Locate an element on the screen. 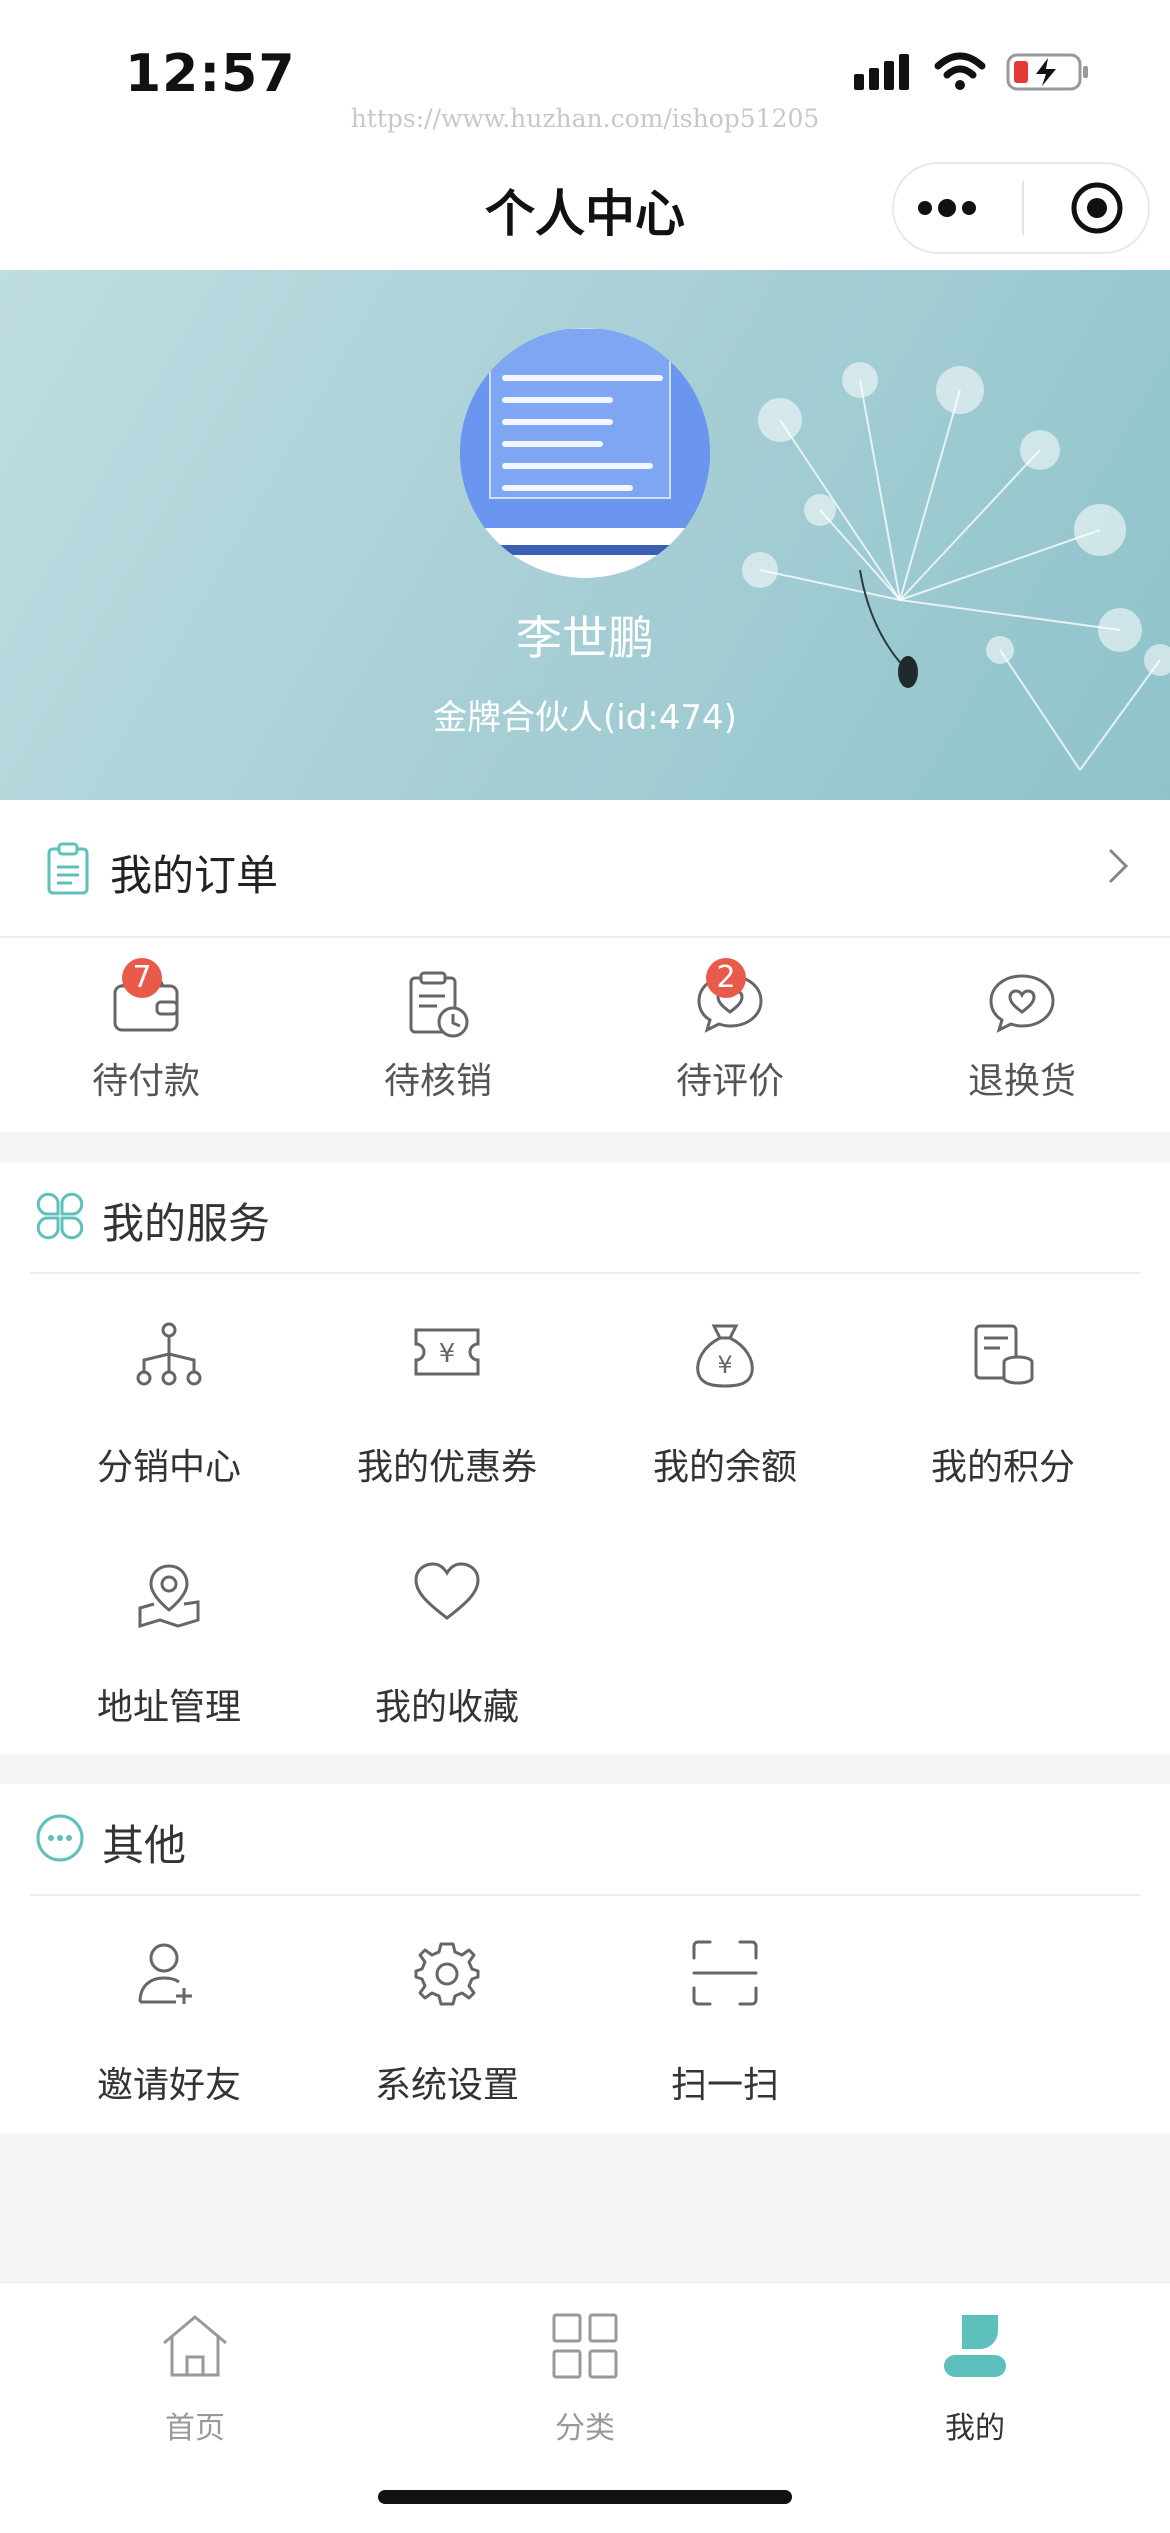 The image size is (1170, 2533). pending-payment-badge: 7 is located at coordinates (142, 978).